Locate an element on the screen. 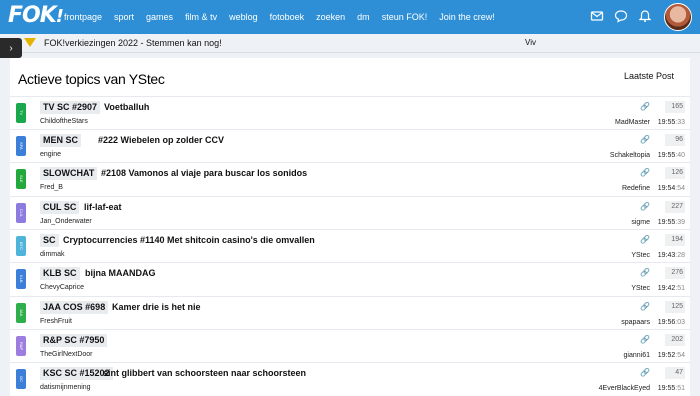 This screenshot has height=396, width=700. user-avatar is located at coordinates (678, 17).